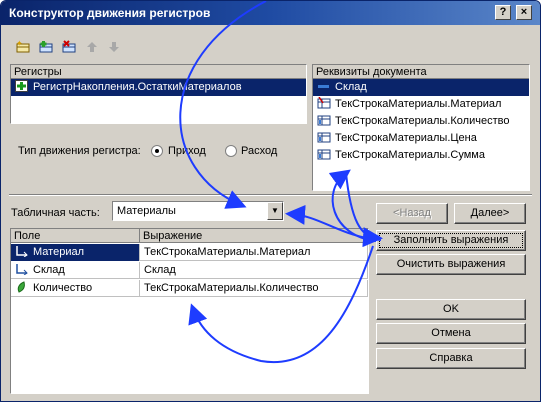 The image size is (541, 403). Describe the element at coordinates (254, 288) in the screenshot. I see `expression-cell: ТекСтрокаМатериалы.Количество` at that location.